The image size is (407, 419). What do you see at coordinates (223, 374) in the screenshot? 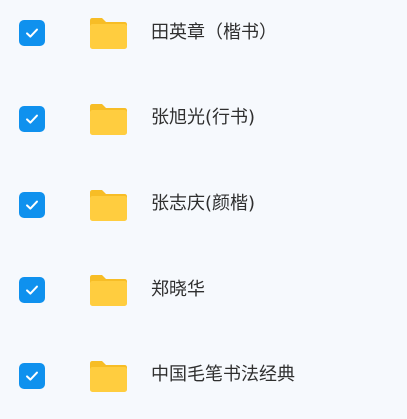
I see `folder-name: 中国毛笔书法经典` at bounding box center [223, 374].